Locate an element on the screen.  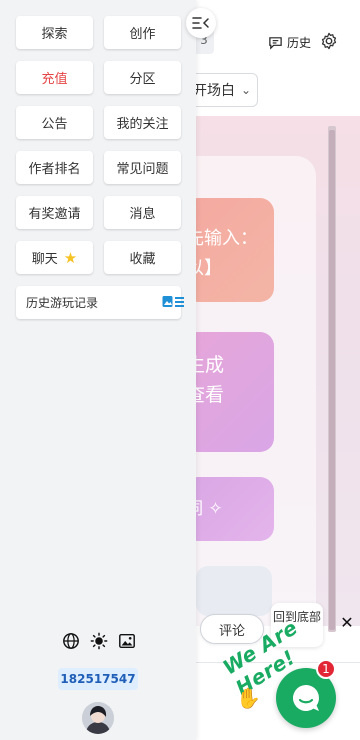
scrollbar-thumb is located at coordinates (332, 380).